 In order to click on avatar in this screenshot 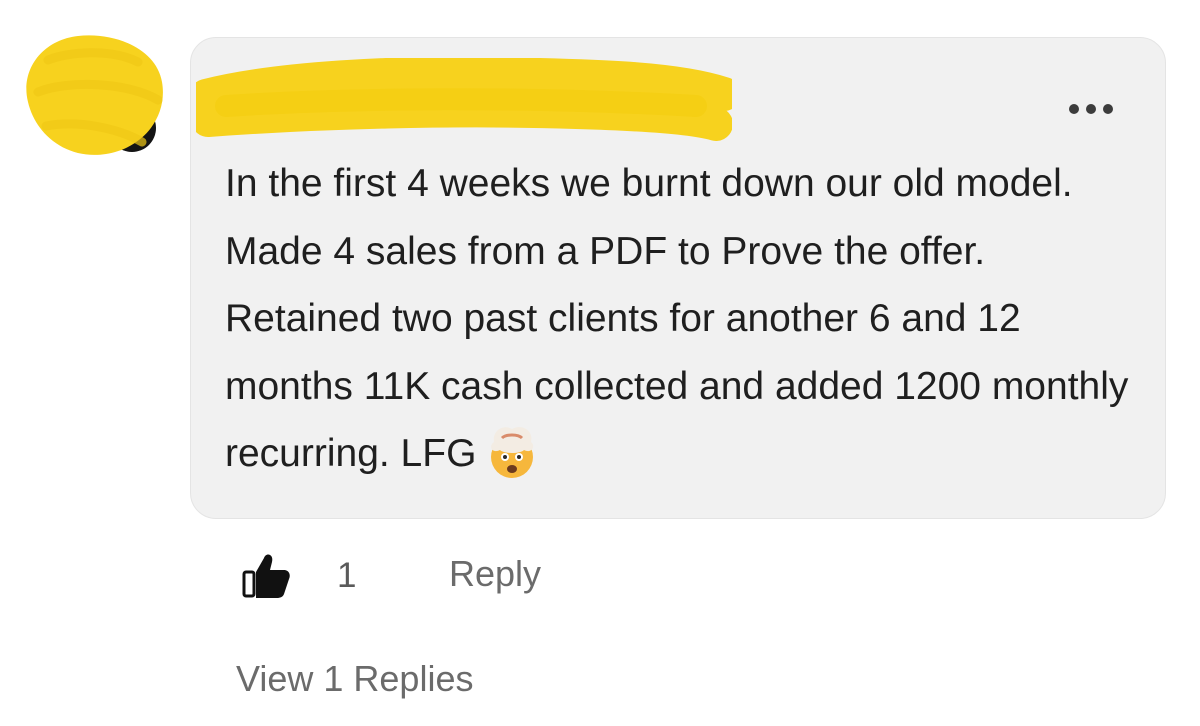, I will do `click(93, 94)`.